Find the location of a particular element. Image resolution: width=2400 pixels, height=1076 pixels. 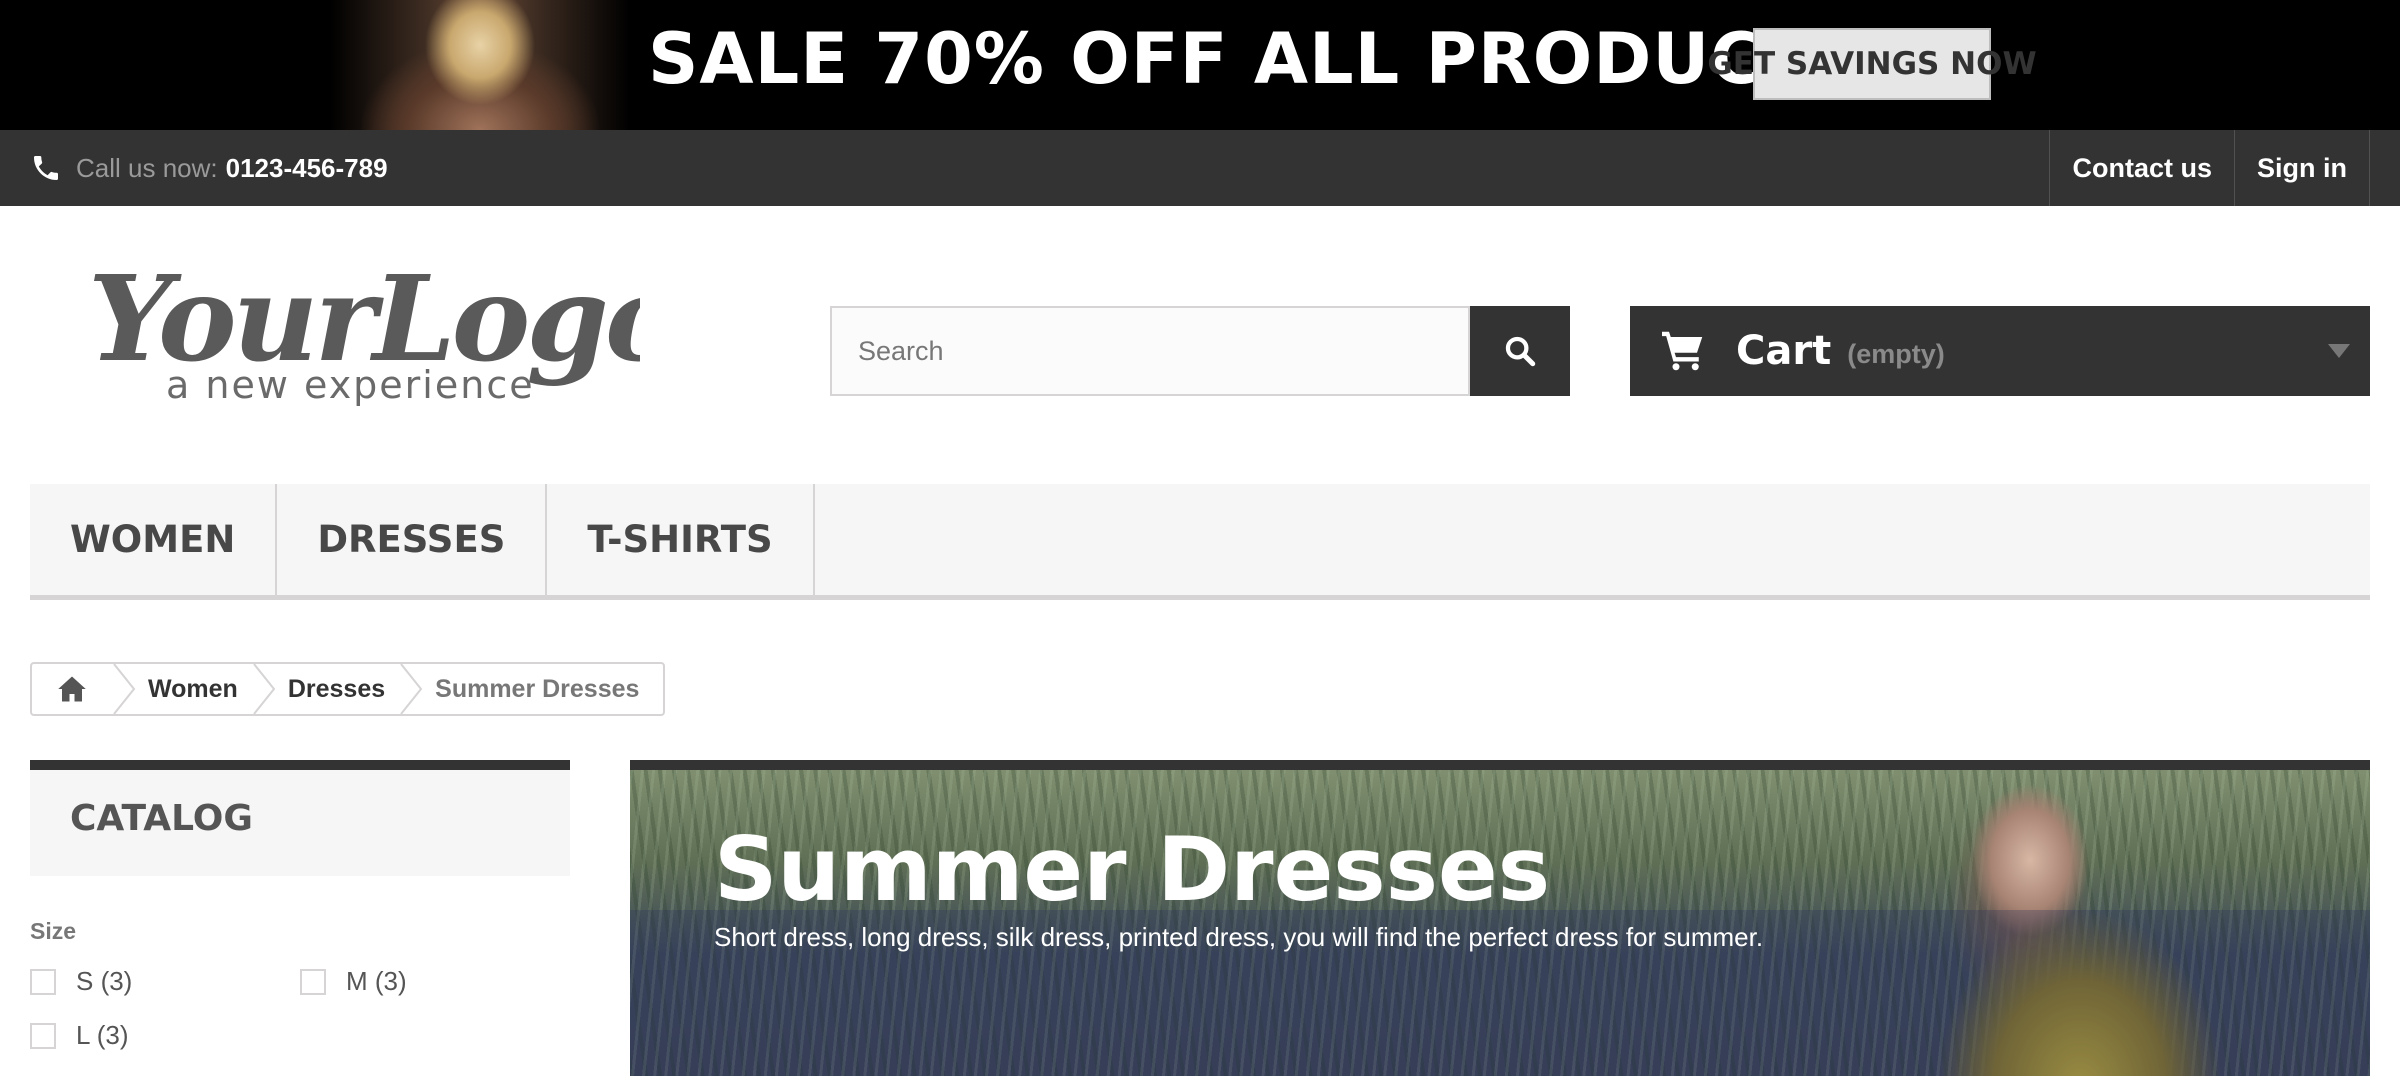

top-links: Contact us Sign in is located at coordinates (2209, 168).